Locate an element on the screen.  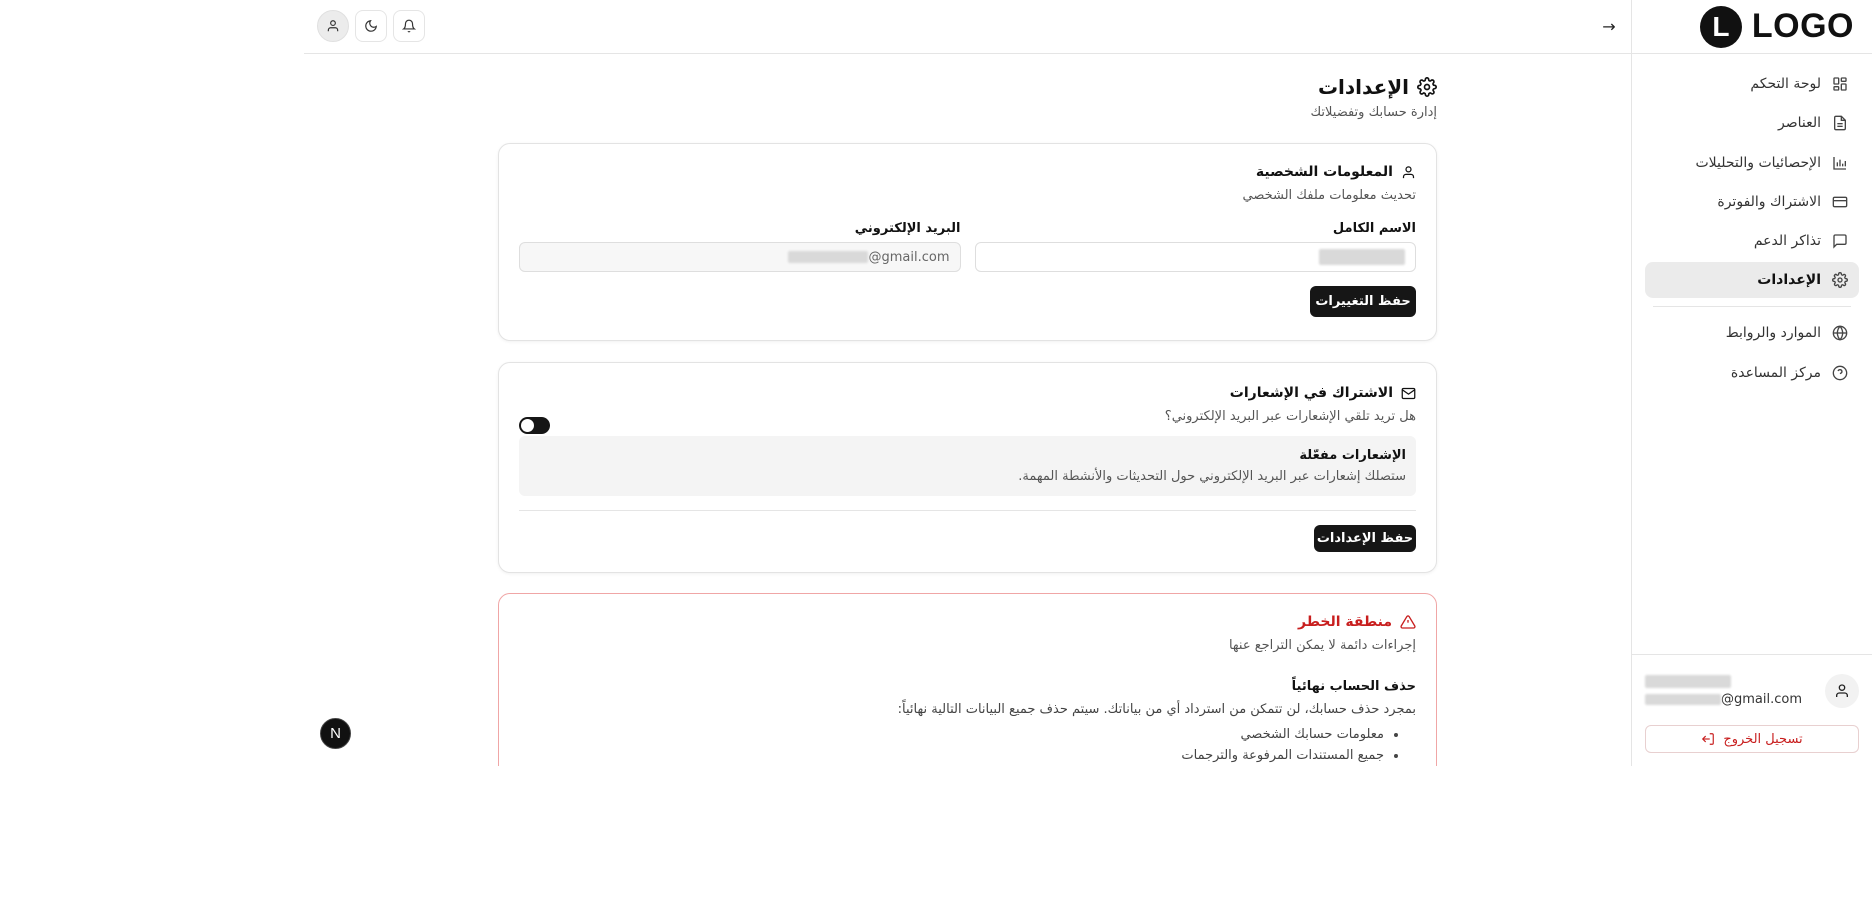
email-input: @gmail.com is located at coordinates (740, 257).